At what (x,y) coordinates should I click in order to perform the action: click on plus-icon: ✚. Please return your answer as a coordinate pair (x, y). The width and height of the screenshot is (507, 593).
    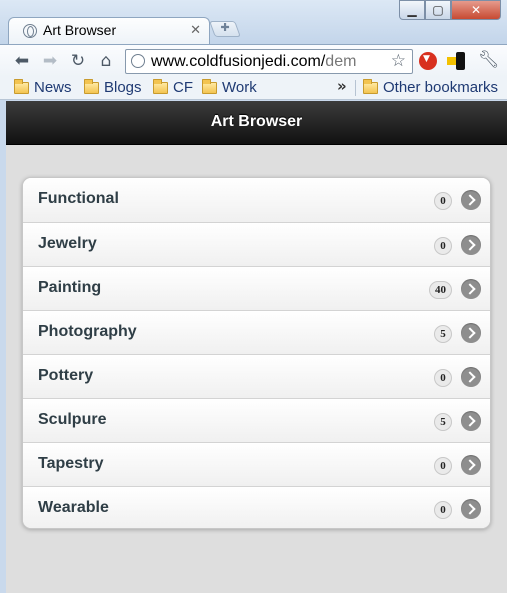
    Looking at the image, I should click on (225, 27).